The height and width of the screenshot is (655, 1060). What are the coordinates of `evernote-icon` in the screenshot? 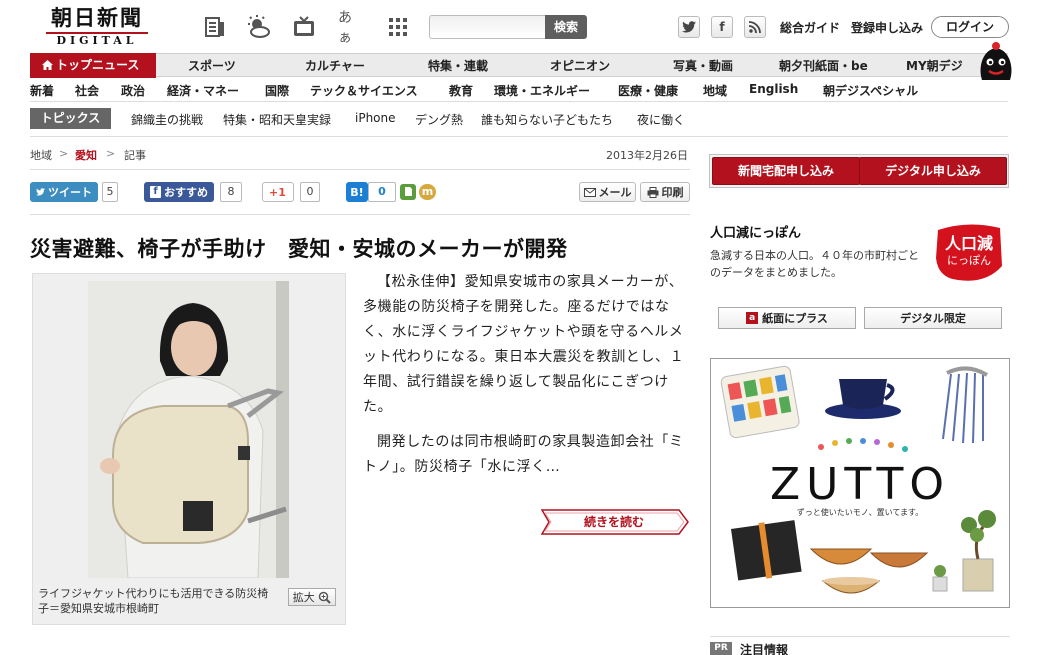 It's located at (408, 192).